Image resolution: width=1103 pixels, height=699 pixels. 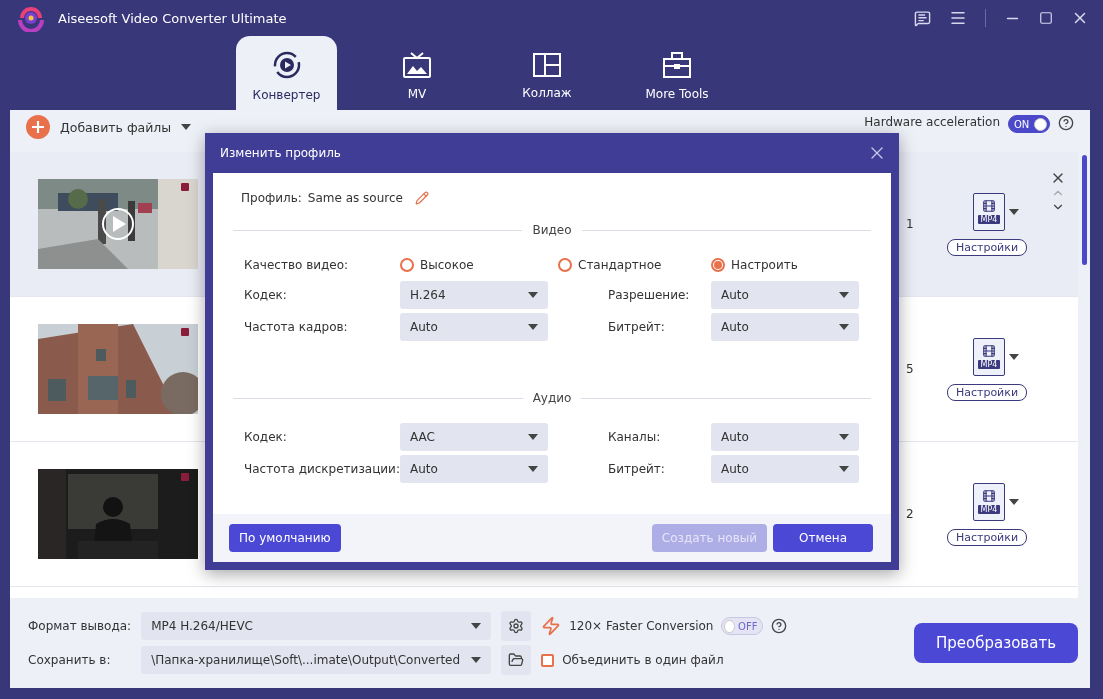 I want to click on field-label: Разрешение:, so click(x=649, y=295).